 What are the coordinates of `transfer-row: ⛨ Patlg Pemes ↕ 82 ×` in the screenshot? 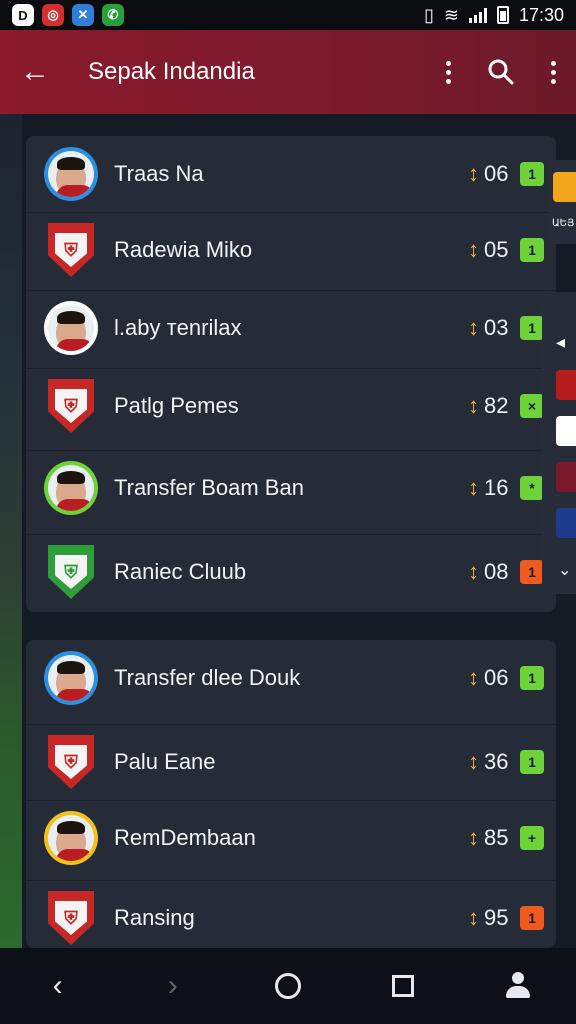 It's located at (291, 406).